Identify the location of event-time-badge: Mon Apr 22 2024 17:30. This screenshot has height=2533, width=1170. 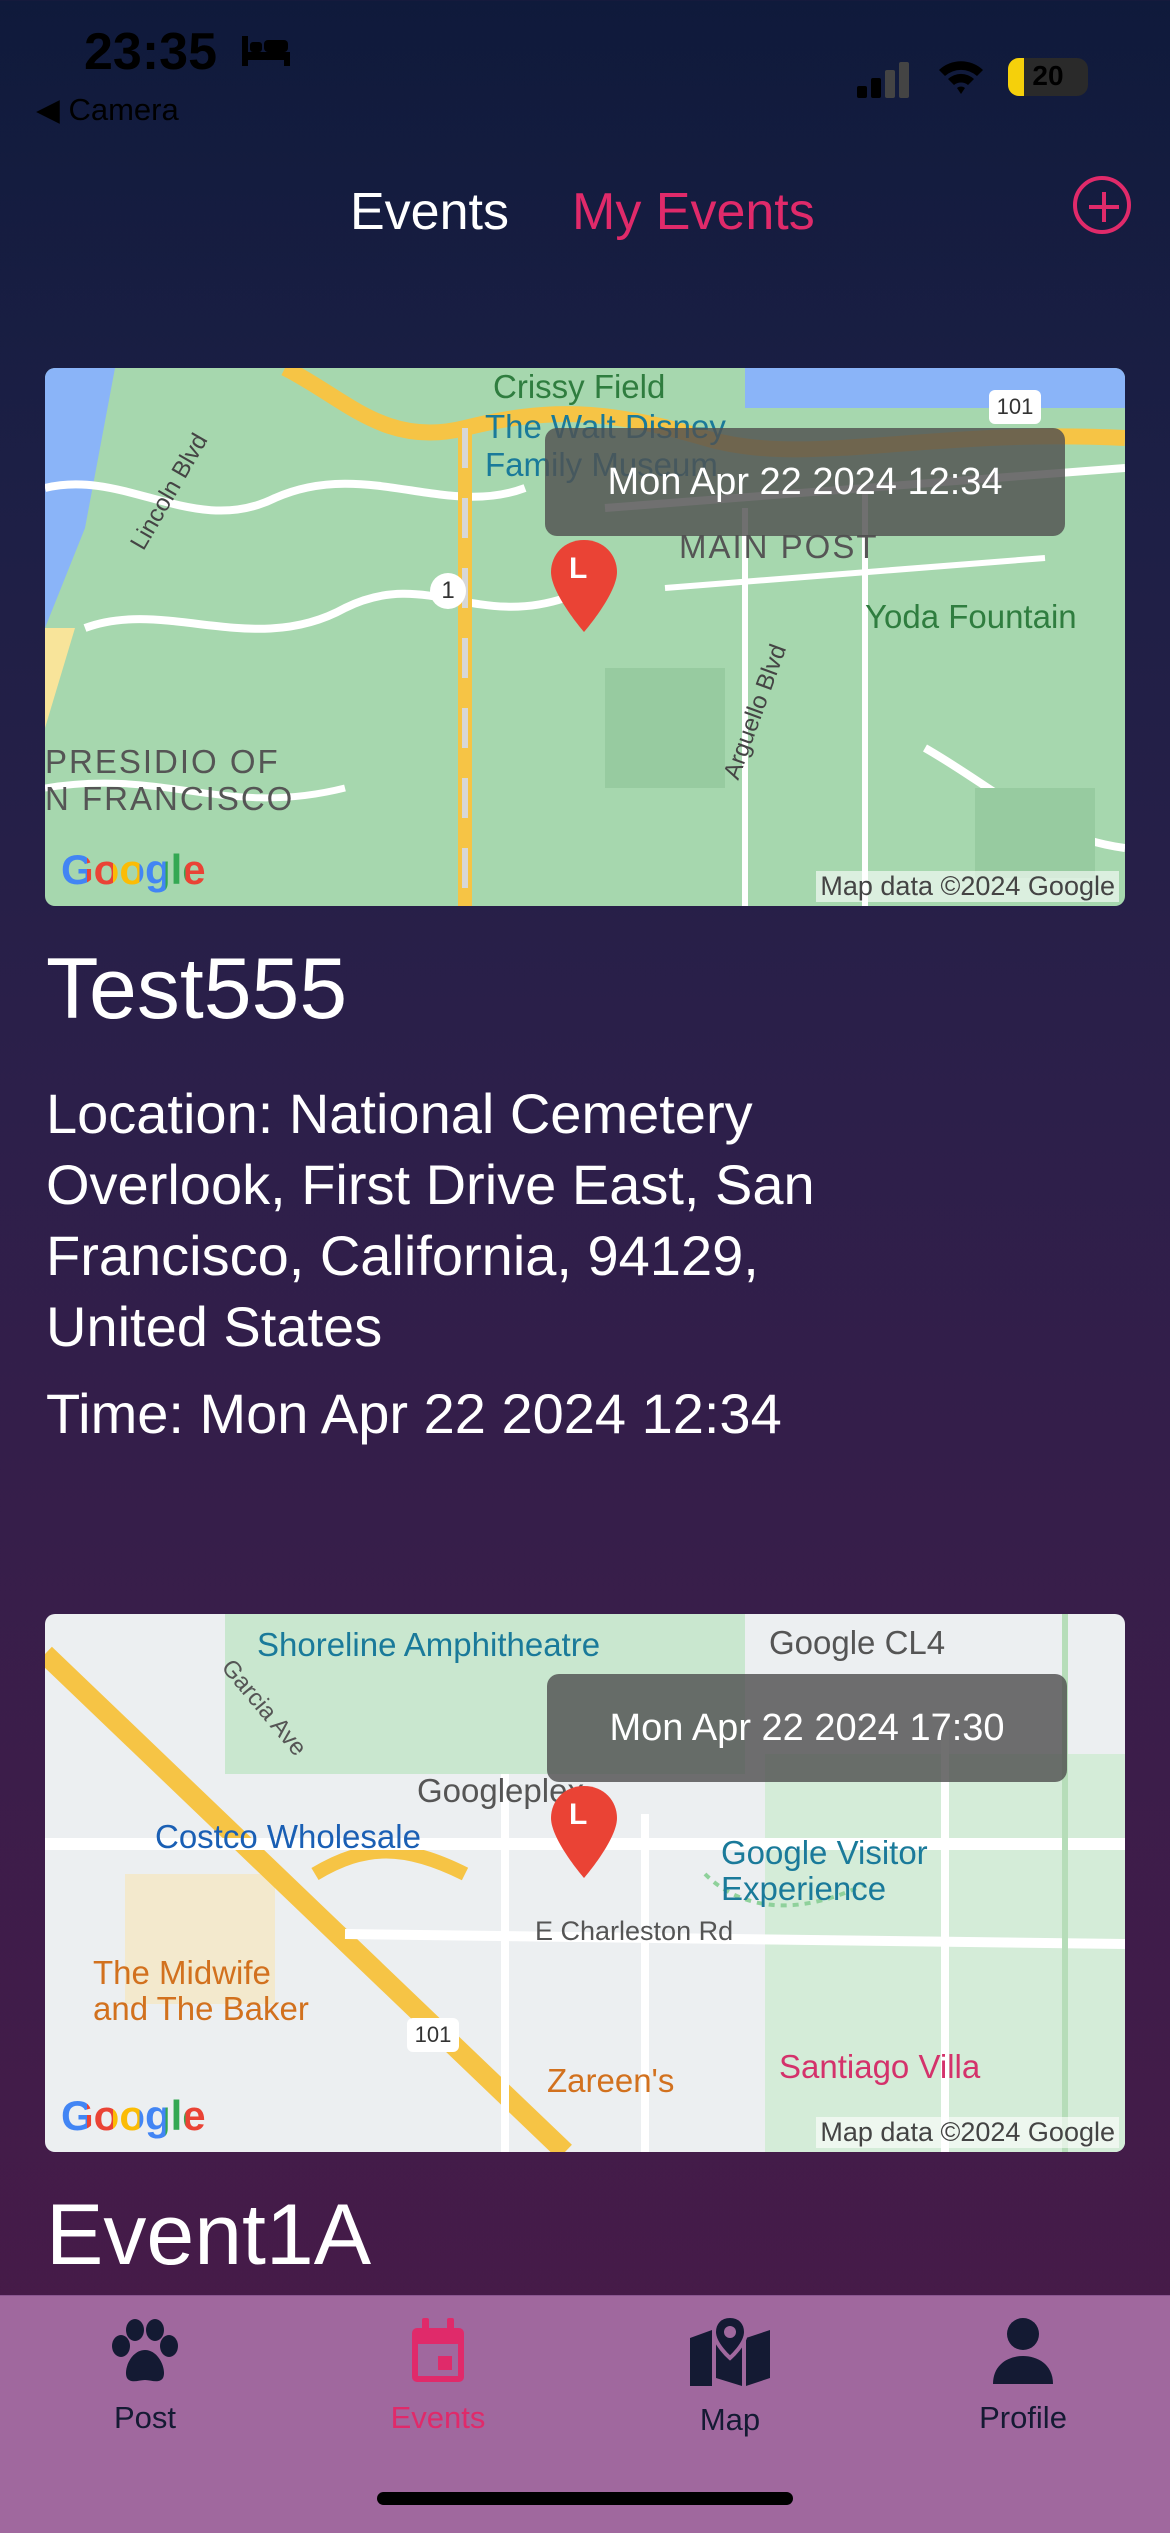
(807, 1728).